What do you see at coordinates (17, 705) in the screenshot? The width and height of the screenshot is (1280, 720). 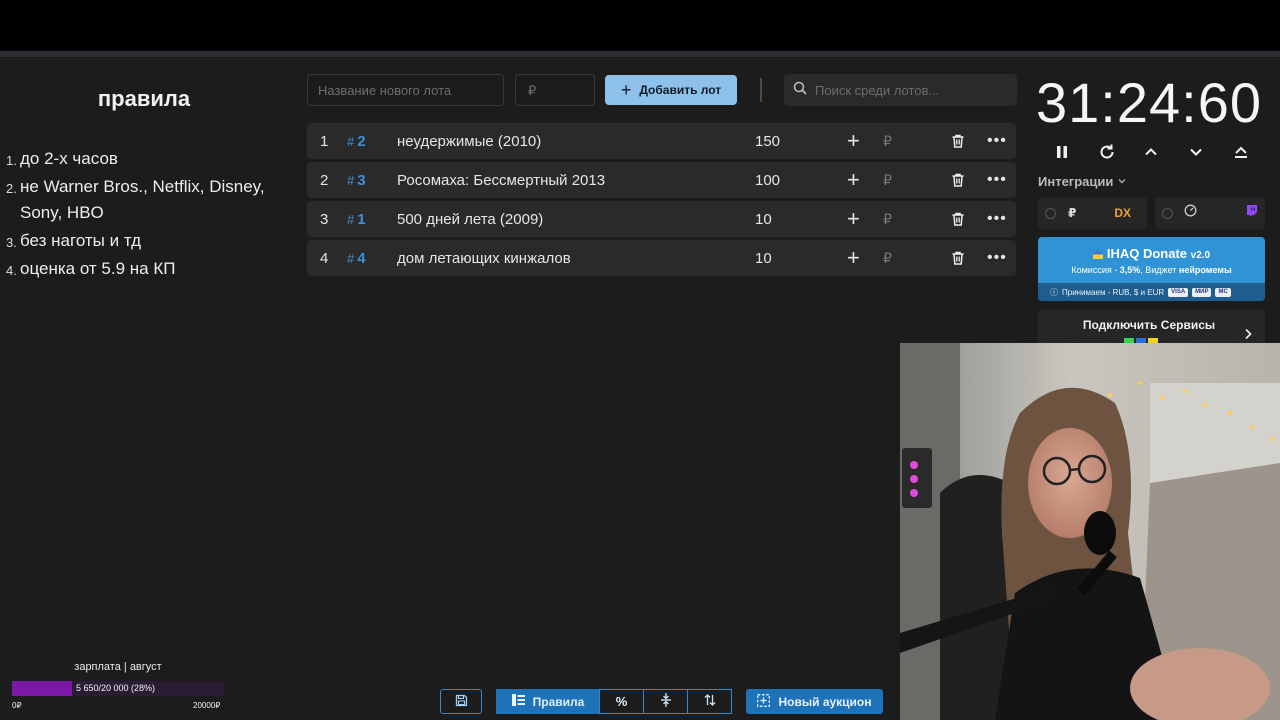 I see `salary-min-label: 0₽` at bounding box center [17, 705].